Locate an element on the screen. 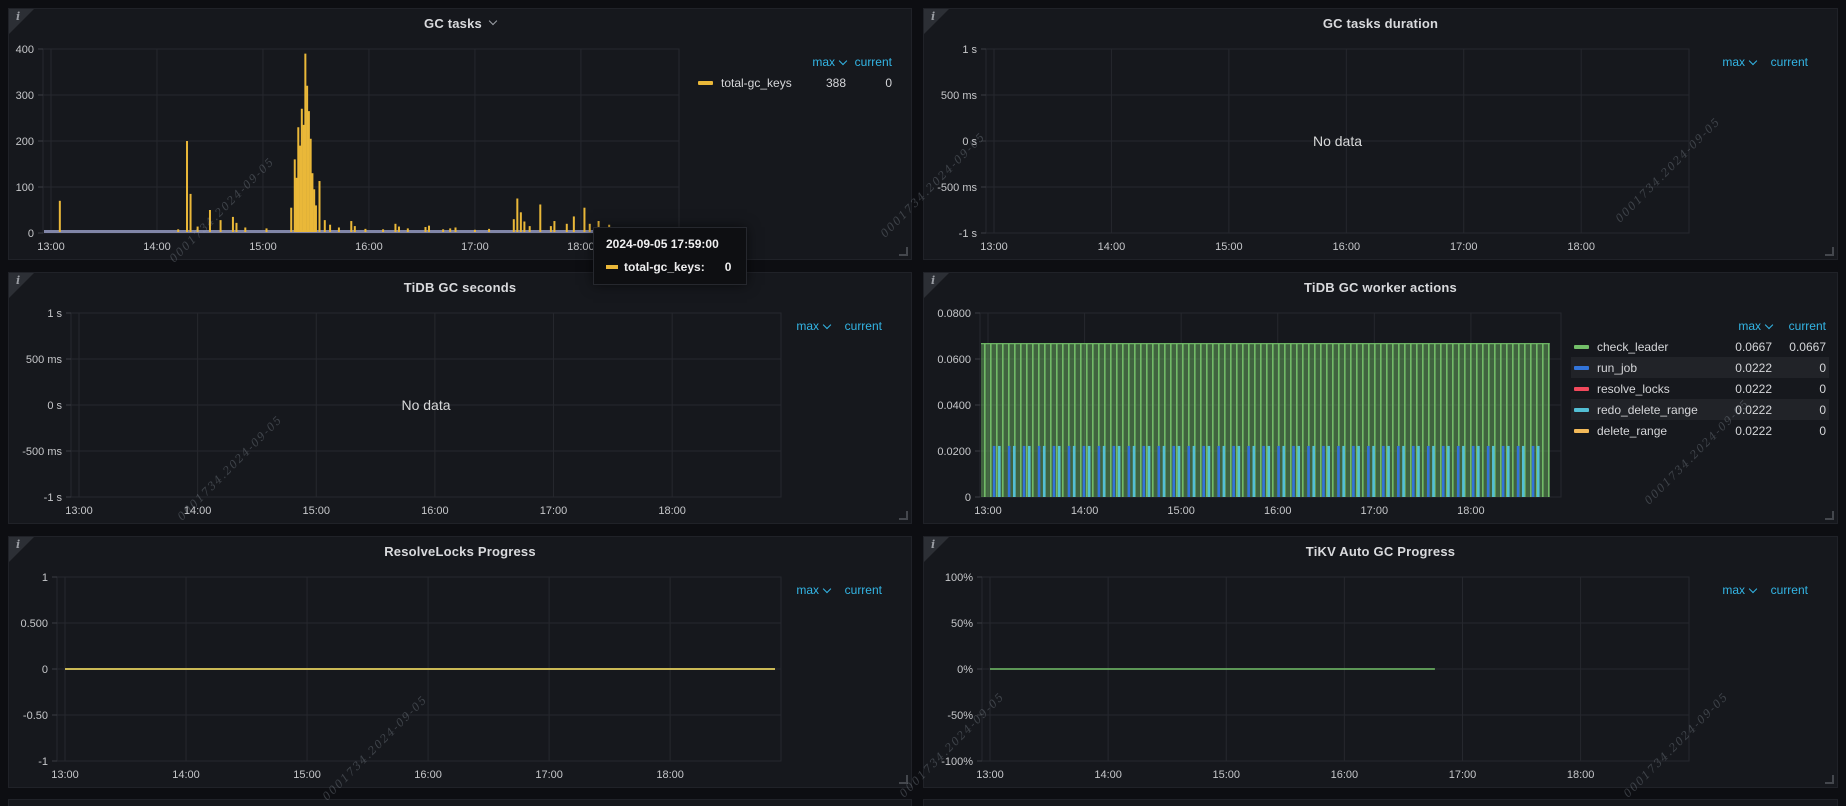  legend-row: delete_range 0.0222 0 is located at coordinates (1700, 430).